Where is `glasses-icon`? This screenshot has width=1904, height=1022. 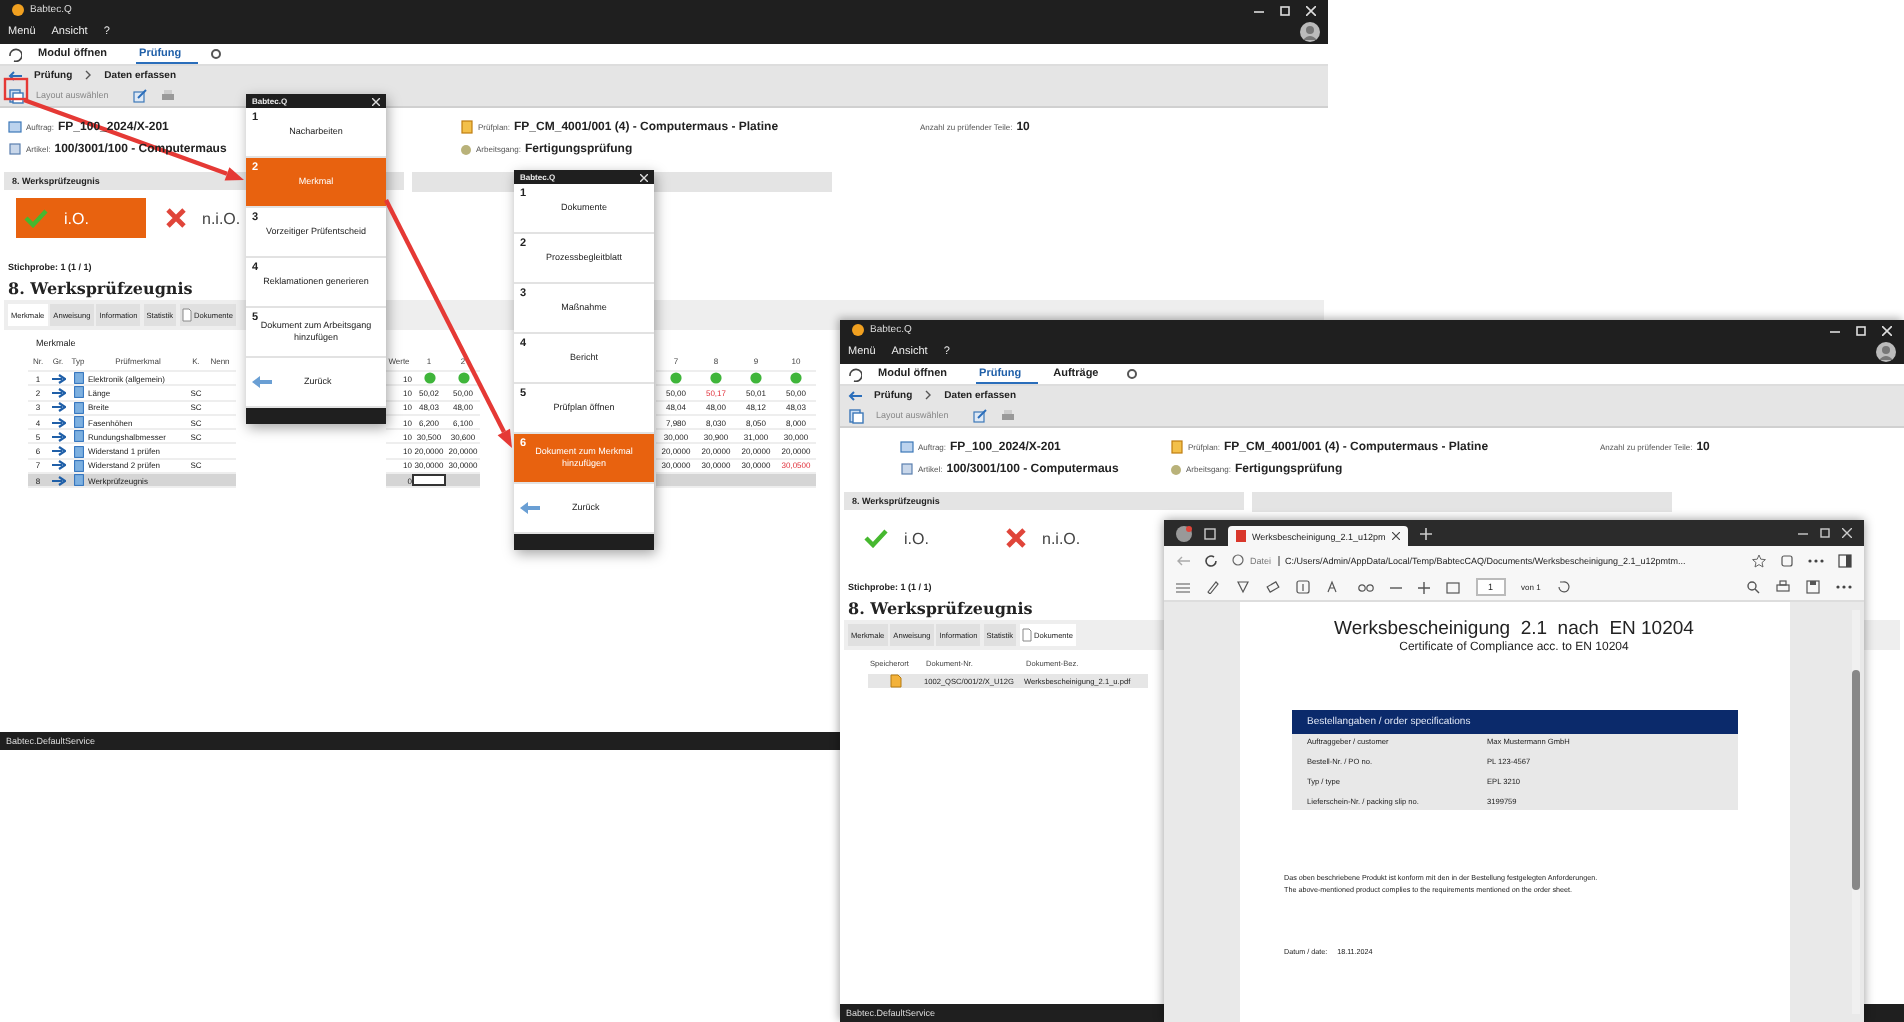
glasses-icon is located at coordinates (1366, 587).